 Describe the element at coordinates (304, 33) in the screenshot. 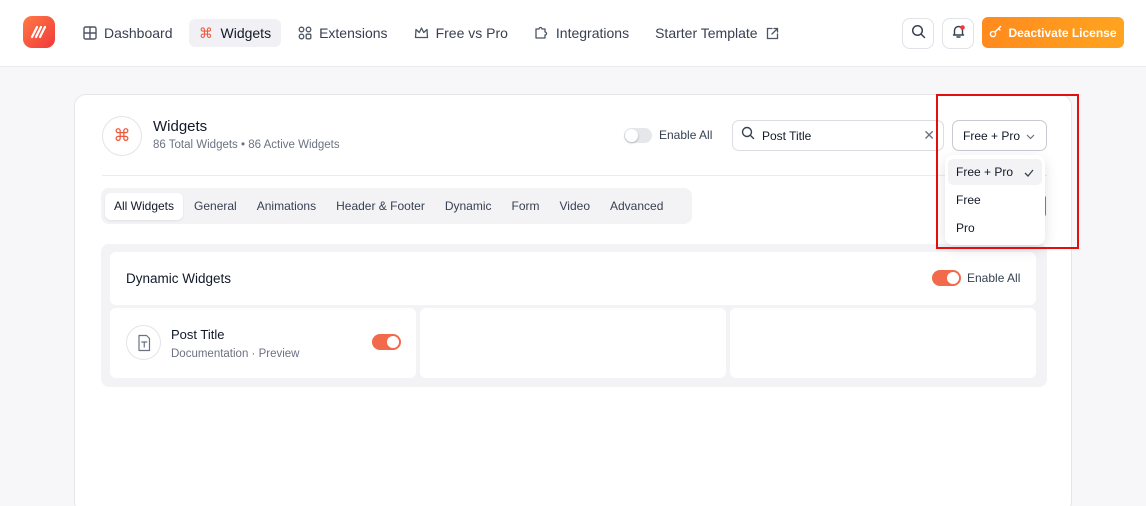

I see `extensions-icon` at that location.